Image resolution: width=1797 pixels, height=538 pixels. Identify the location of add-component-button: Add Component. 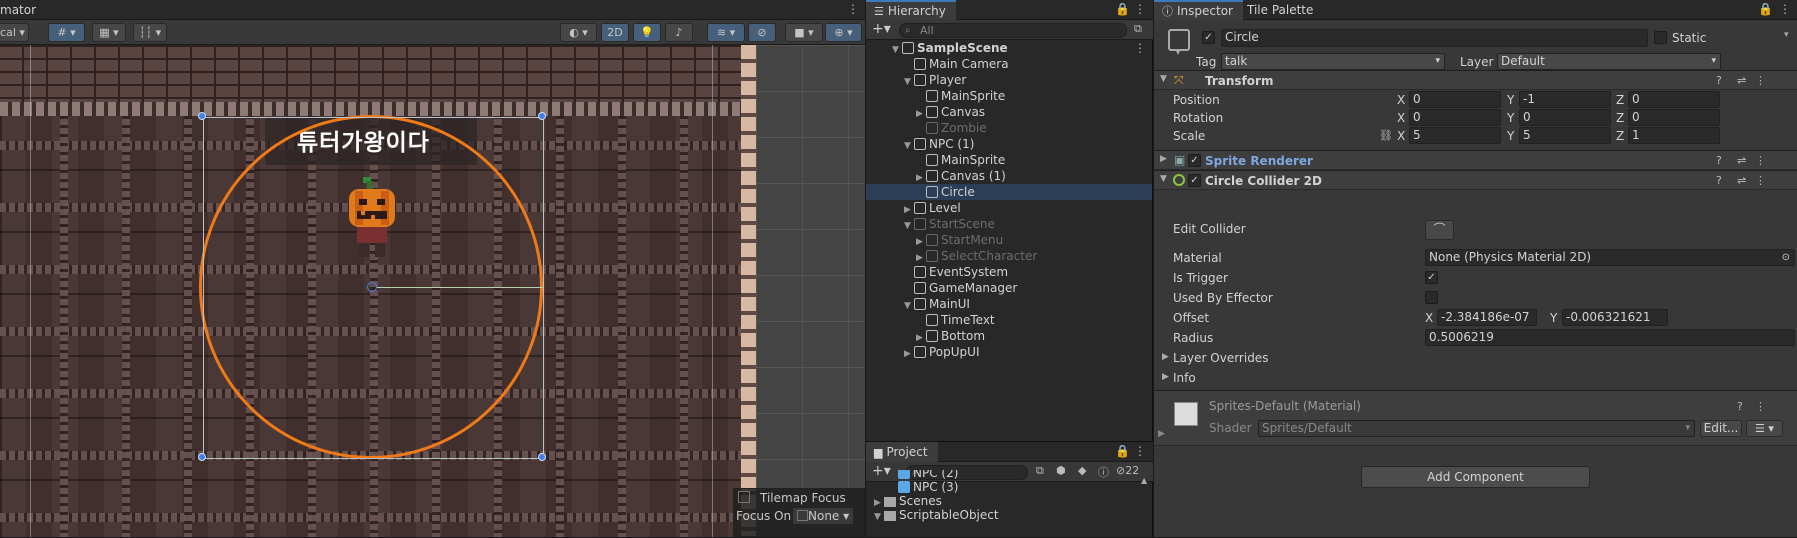
(1475, 477).